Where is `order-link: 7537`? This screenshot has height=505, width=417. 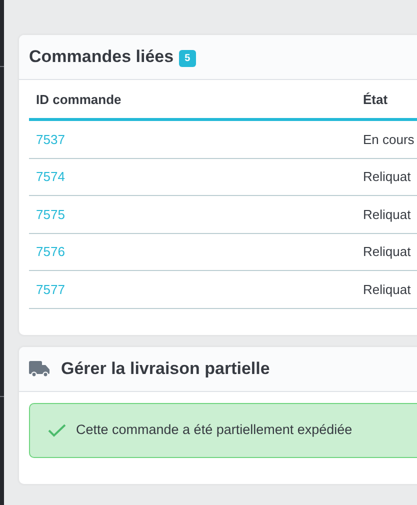 order-link: 7537 is located at coordinates (50, 139).